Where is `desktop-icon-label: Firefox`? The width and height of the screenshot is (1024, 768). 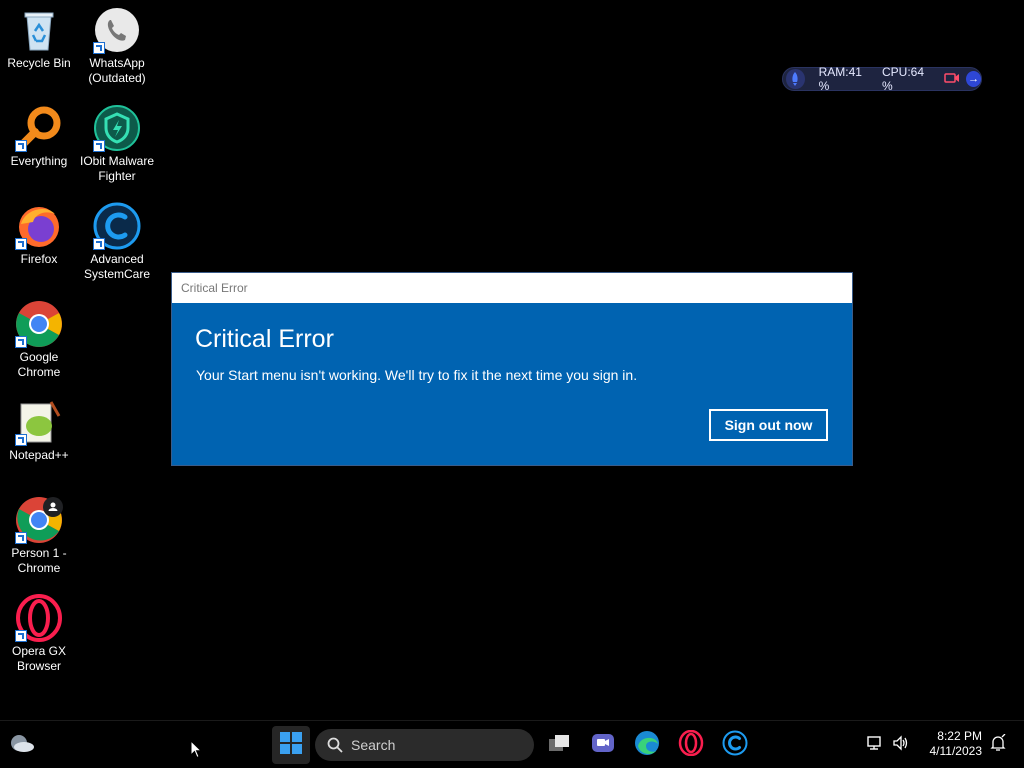 desktop-icon-label: Firefox is located at coordinates (39, 259).